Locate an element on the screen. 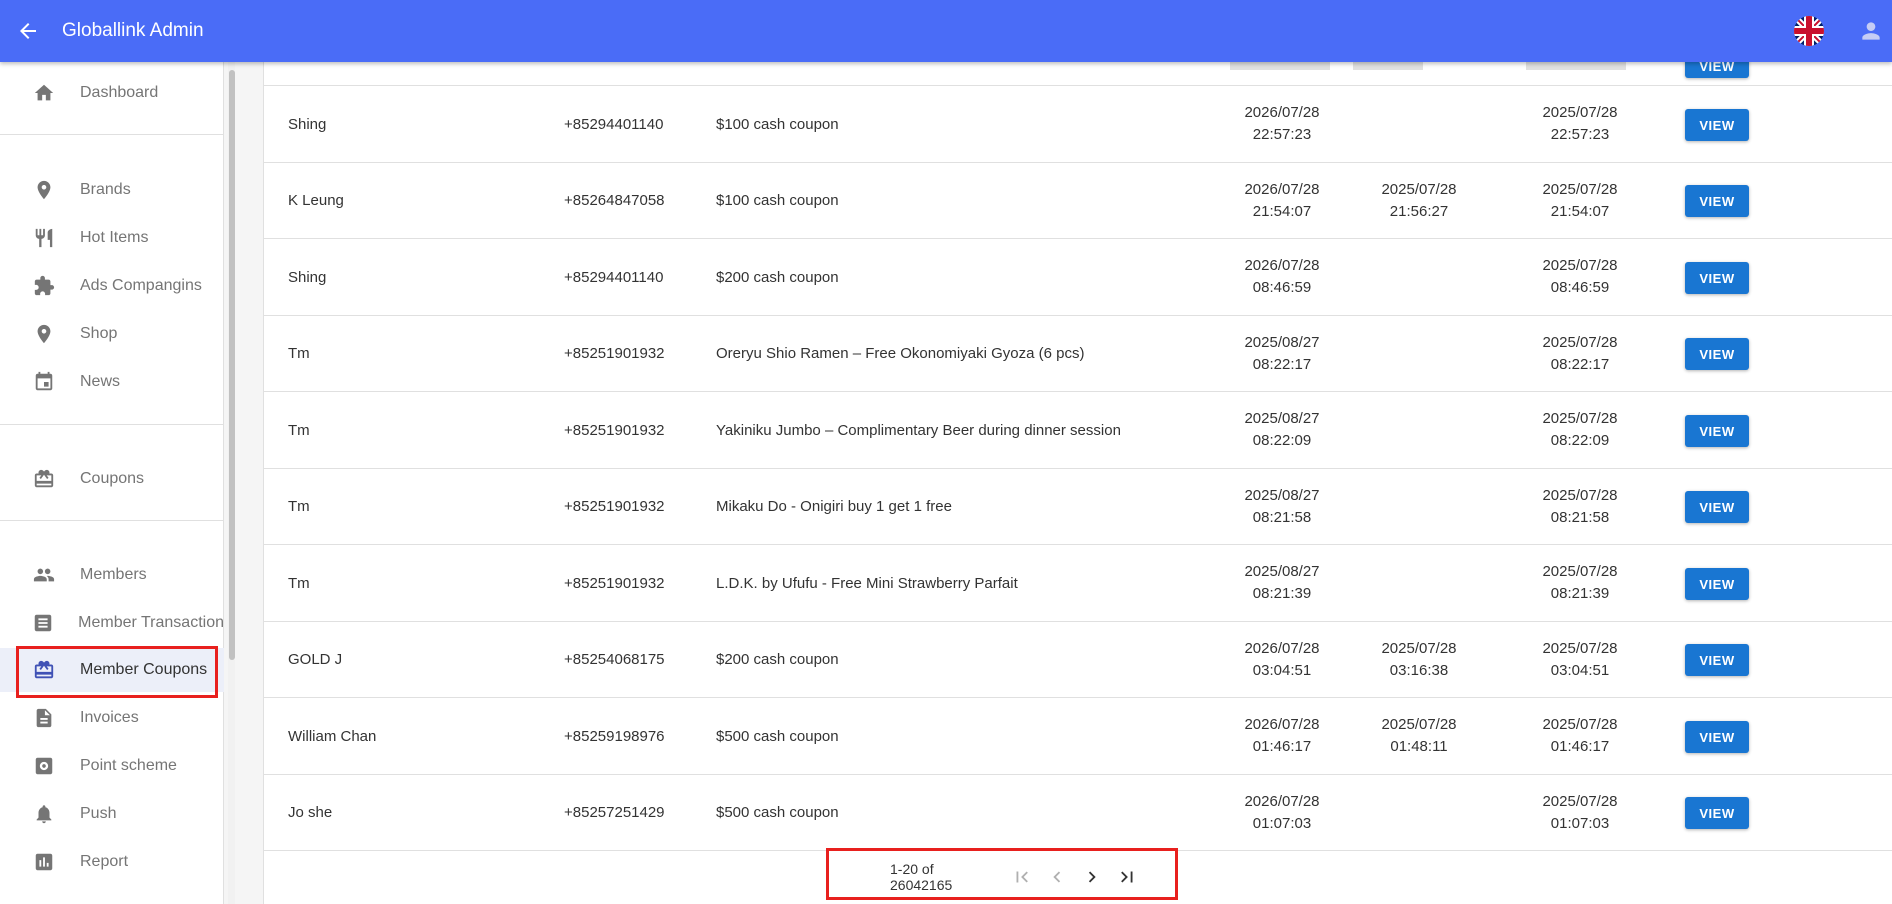  user-menu-button is located at coordinates (1871, 31).